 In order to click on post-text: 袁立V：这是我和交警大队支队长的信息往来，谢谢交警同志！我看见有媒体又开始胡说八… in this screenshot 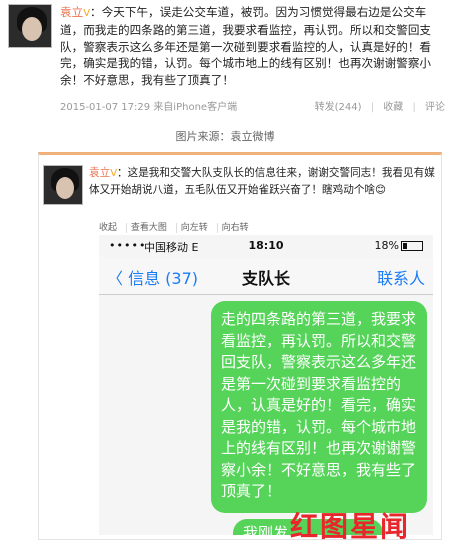, I will do `click(263, 182)`.